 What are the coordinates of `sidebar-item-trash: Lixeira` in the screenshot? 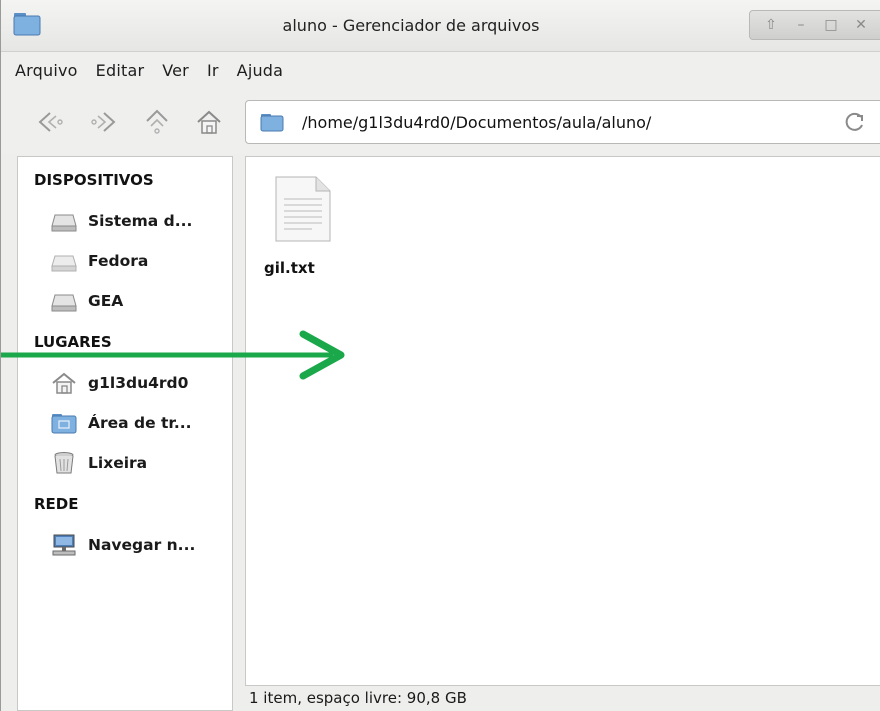 It's located at (98, 463).